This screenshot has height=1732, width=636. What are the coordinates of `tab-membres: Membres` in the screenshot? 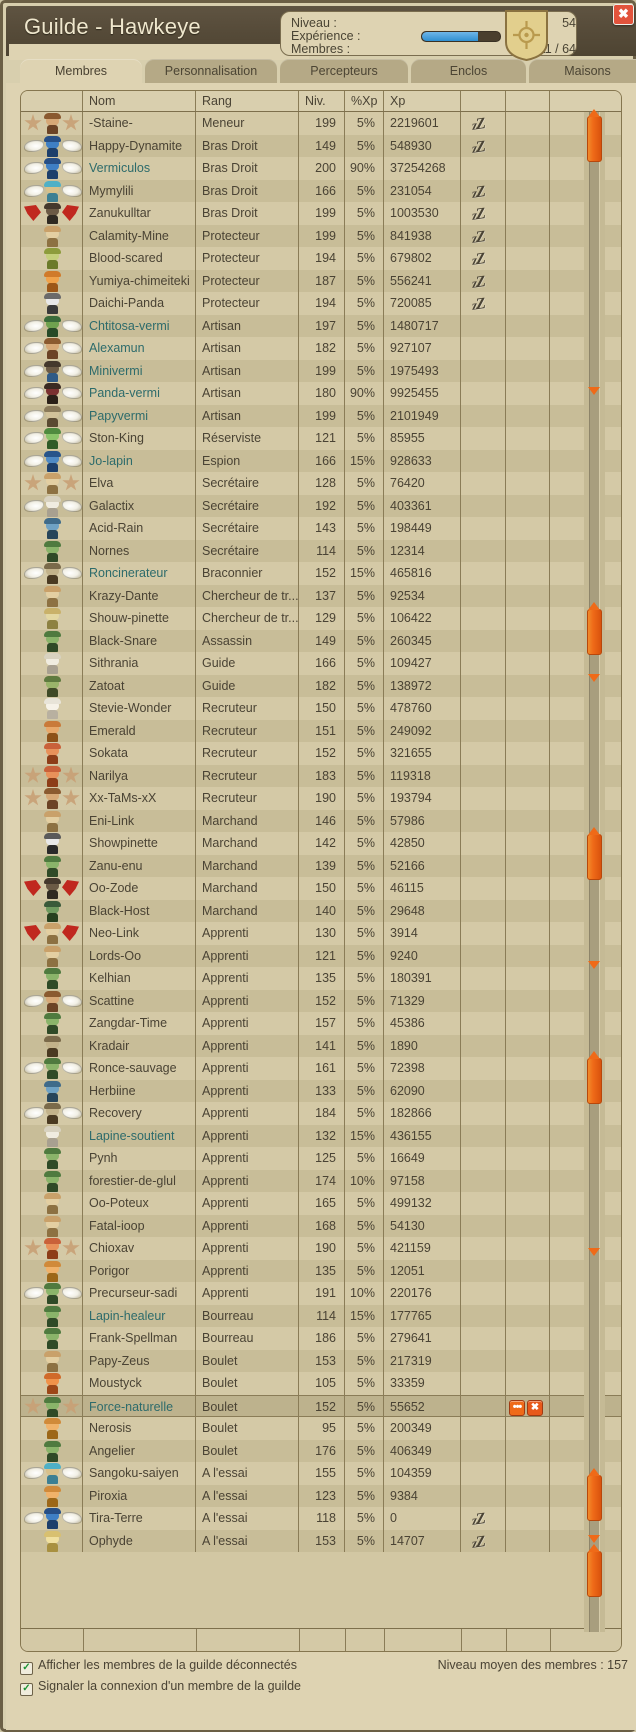 It's located at (81, 71).